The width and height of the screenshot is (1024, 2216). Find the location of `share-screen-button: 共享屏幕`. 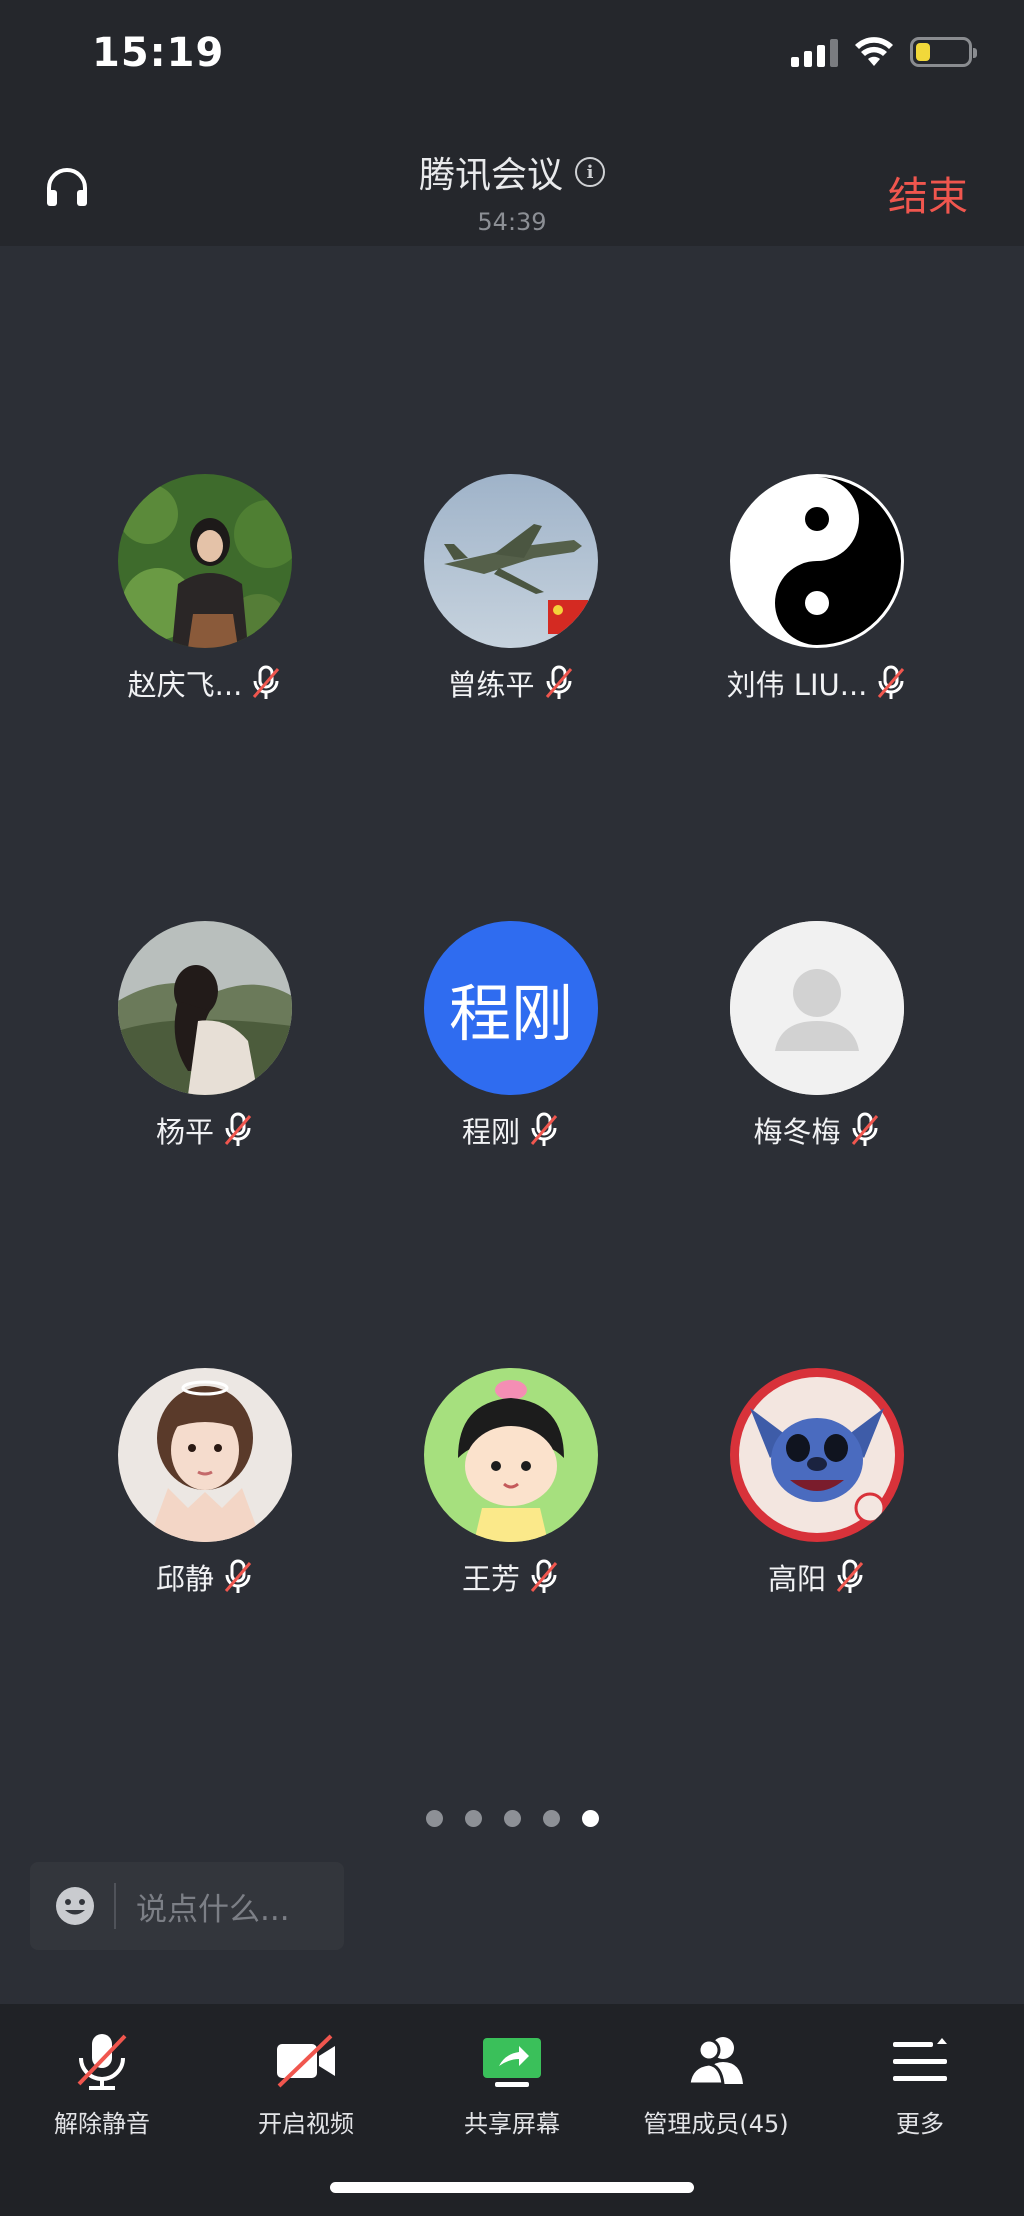

share-screen-button: 共享屏幕 is located at coordinates (512, 2083).